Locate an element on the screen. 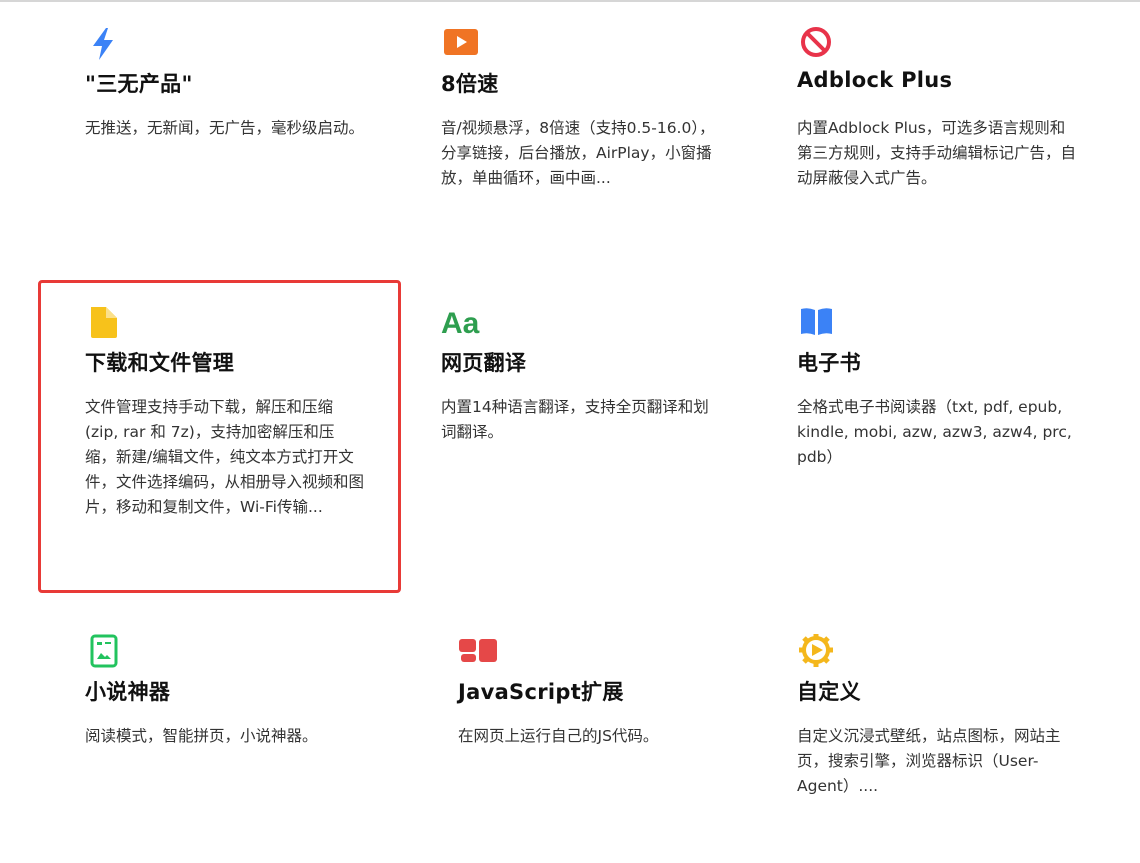  feature-description: 内置14种语言翻译，支持全页翻译和划词翻译。 is located at coordinates (575, 419).